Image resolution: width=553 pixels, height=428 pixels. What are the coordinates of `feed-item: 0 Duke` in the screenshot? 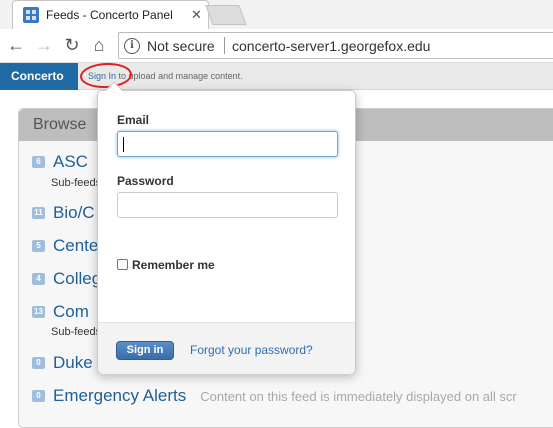 It's located at (62, 365).